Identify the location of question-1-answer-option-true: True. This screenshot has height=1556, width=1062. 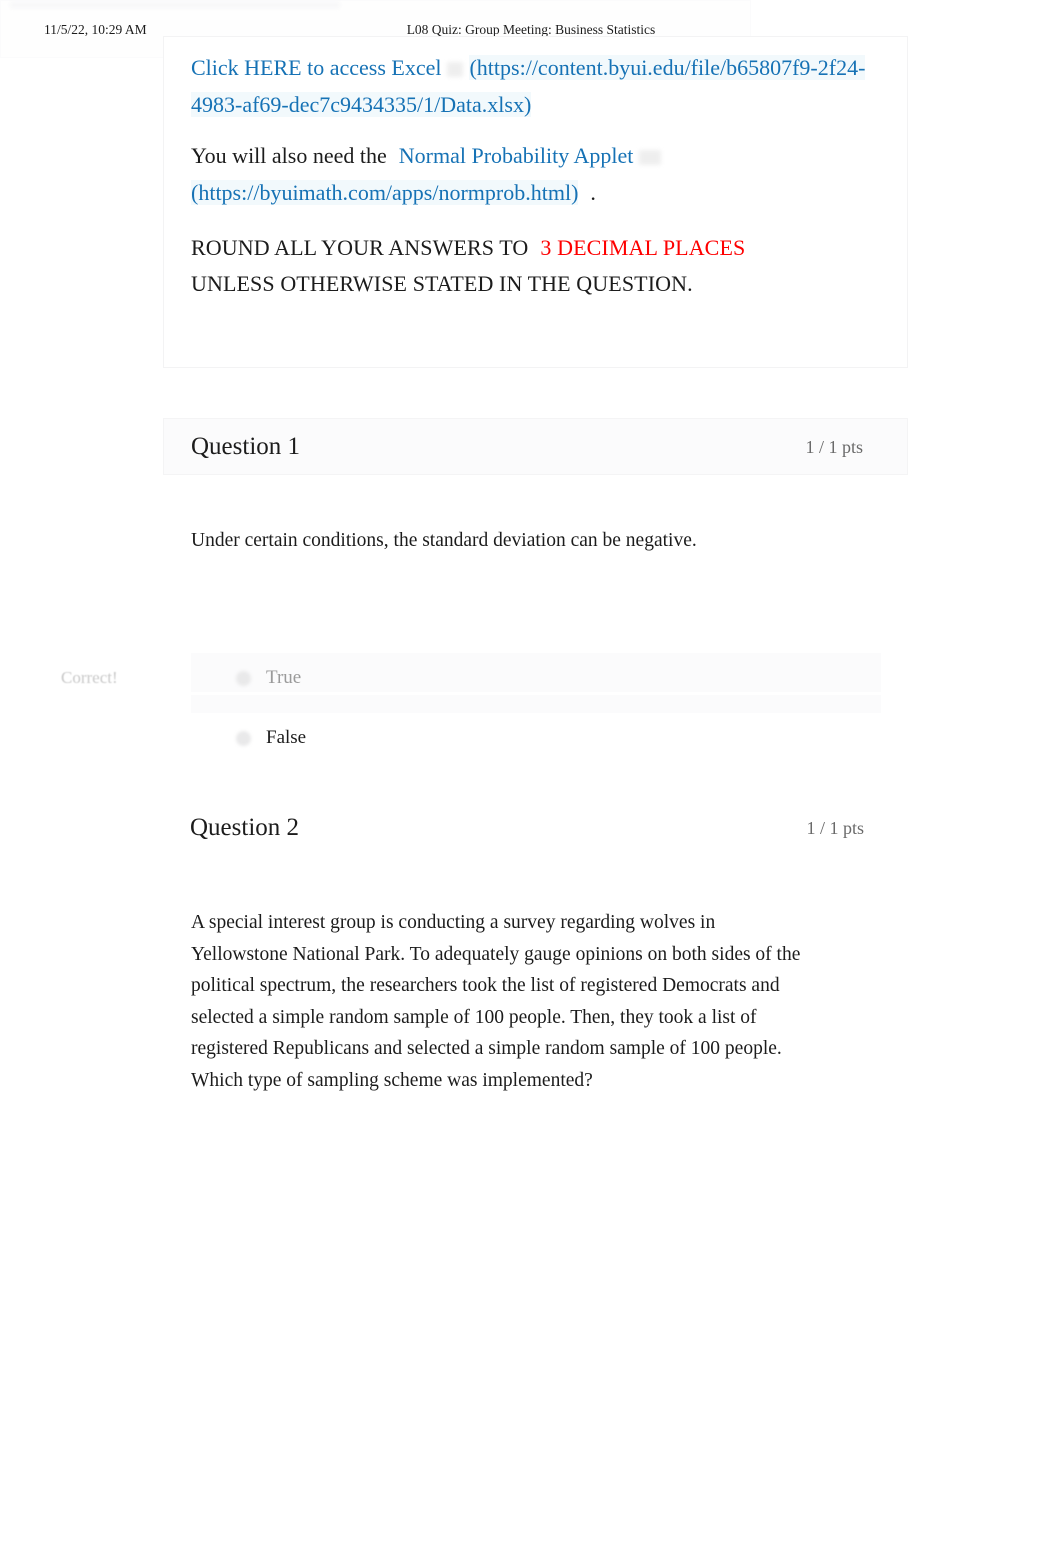
(536, 683).